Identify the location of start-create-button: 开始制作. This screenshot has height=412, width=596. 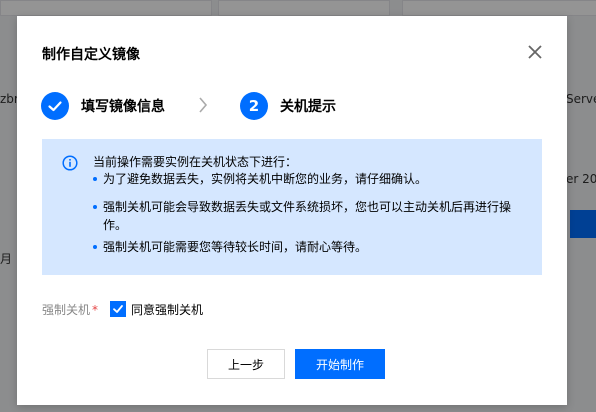
(340, 364).